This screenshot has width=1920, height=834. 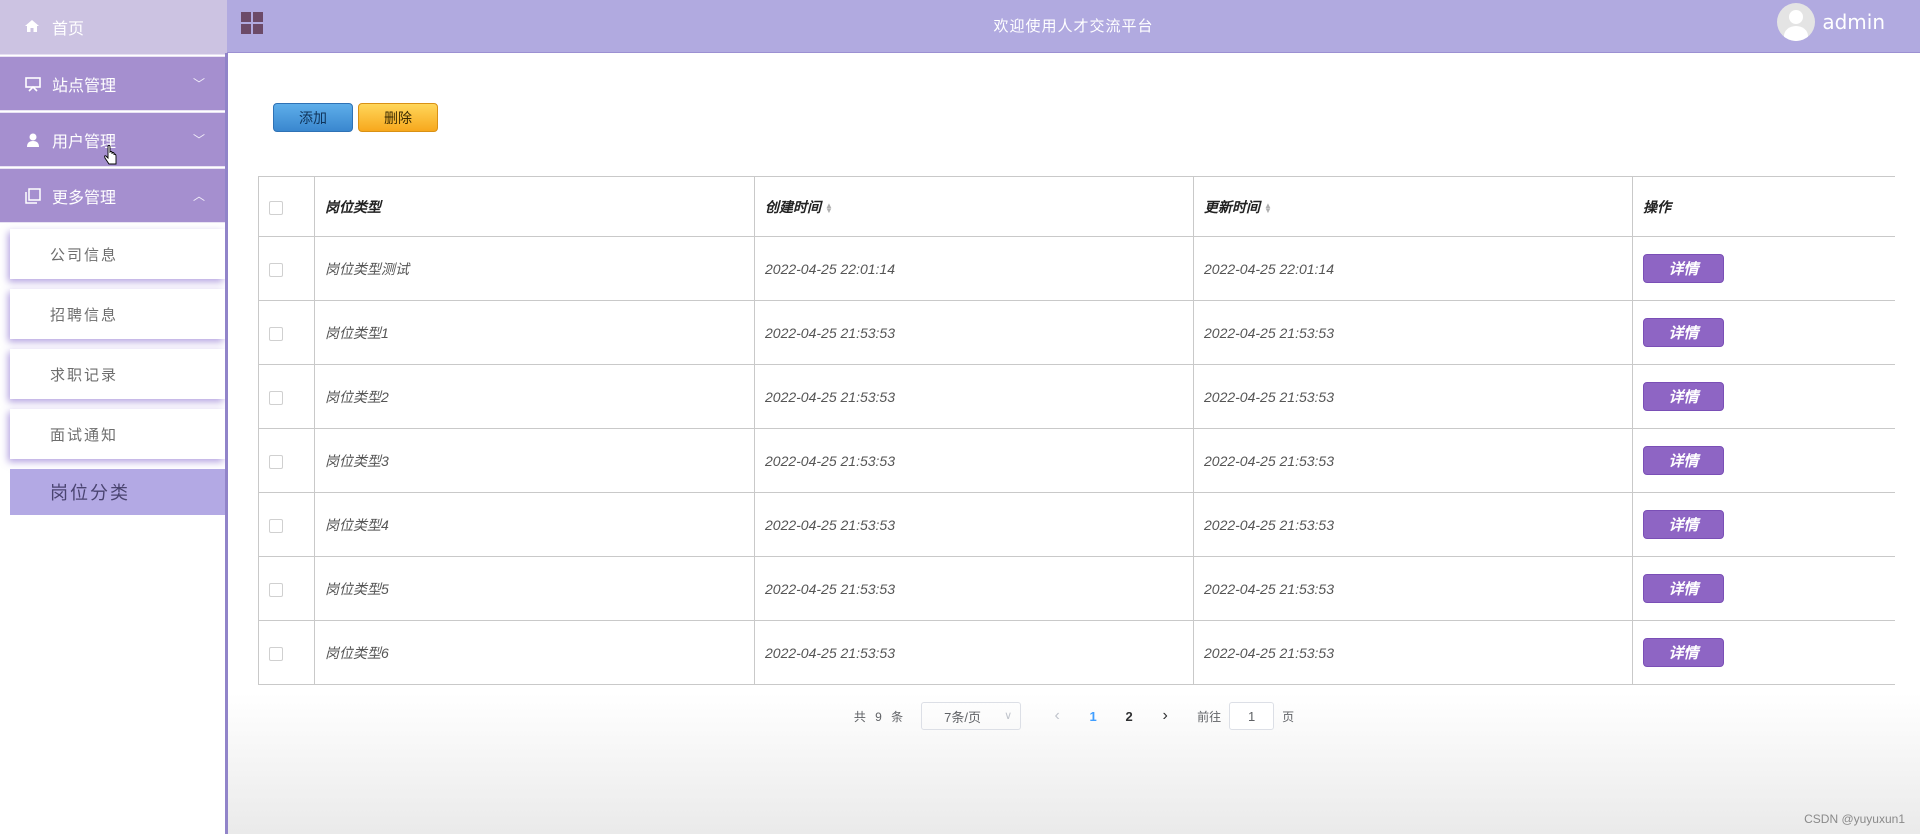 What do you see at coordinates (398, 117) in the screenshot?
I see `delete-button: 删除` at bounding box center [398, 117].